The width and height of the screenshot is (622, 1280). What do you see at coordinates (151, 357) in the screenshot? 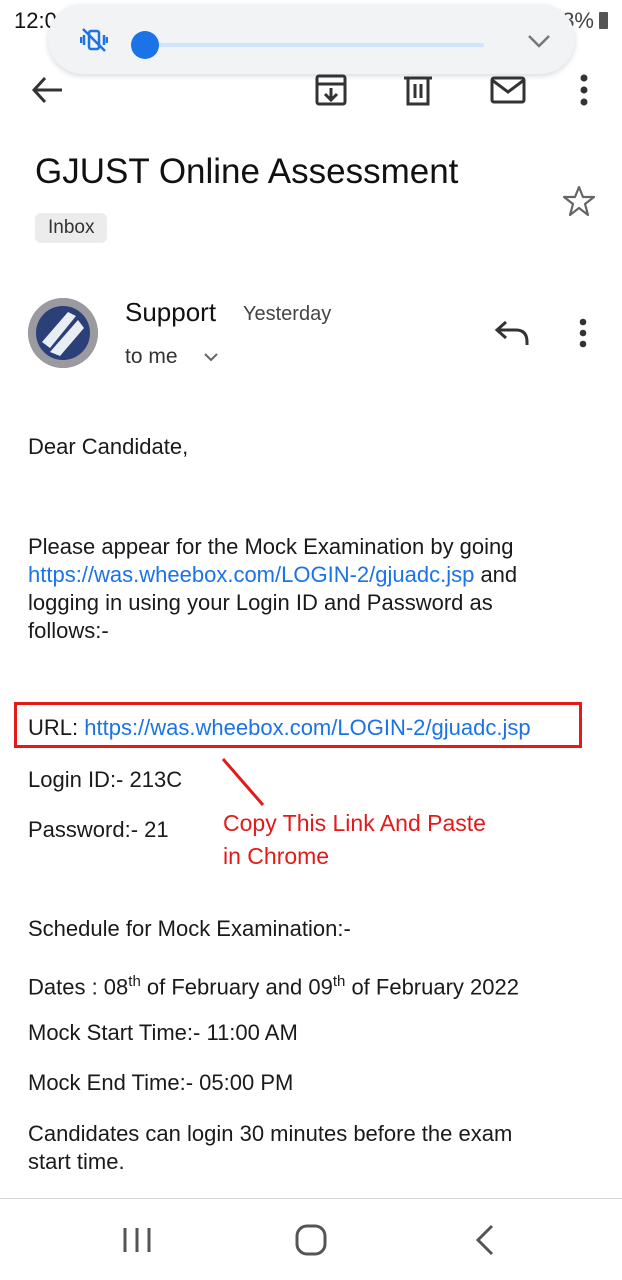
I see `recipient: to me` at bounding box center [151, 357].